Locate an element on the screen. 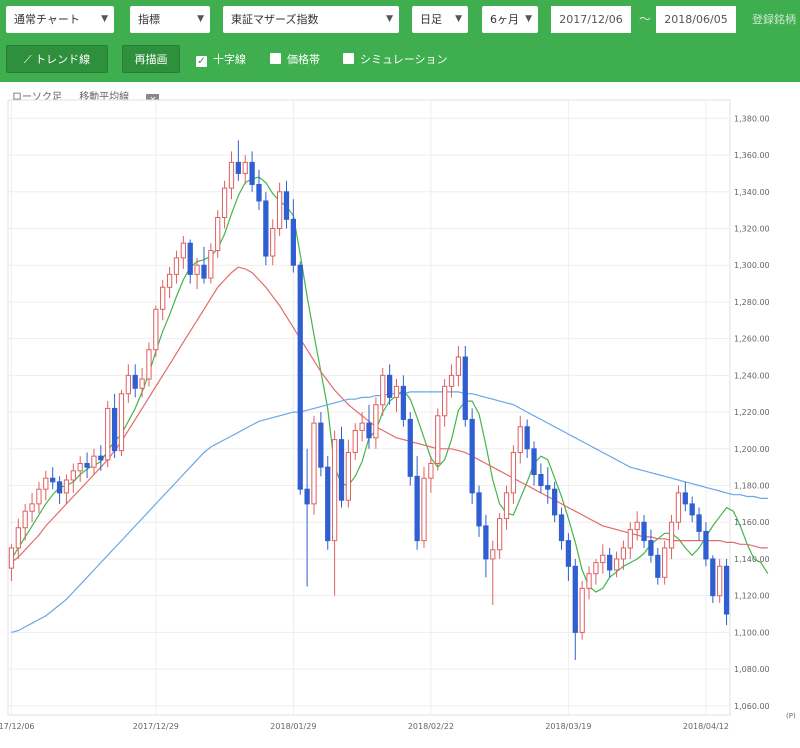 The height and width of the screenshot is (748, 800). y-tick-label: 1,180.00 is located at coordinates (752, 486).